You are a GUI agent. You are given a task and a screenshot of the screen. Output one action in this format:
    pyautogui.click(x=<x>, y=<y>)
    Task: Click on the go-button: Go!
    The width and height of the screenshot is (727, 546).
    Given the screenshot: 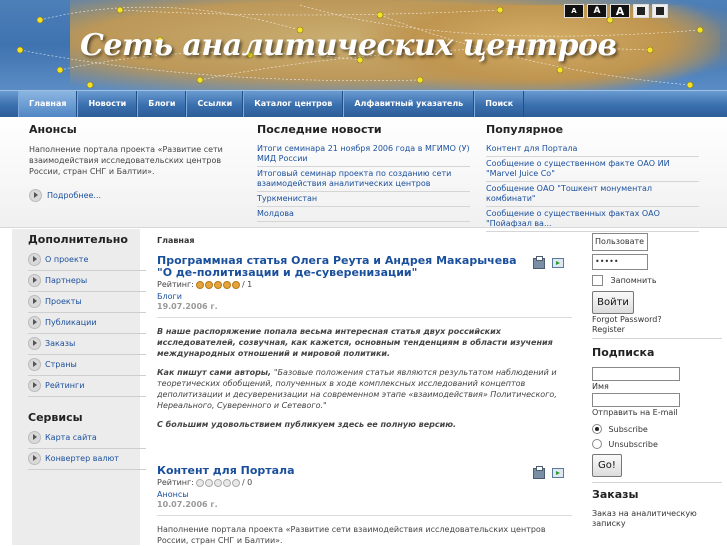 What is the action you would take?
    pyautogui.click(x=607, y=465)
    